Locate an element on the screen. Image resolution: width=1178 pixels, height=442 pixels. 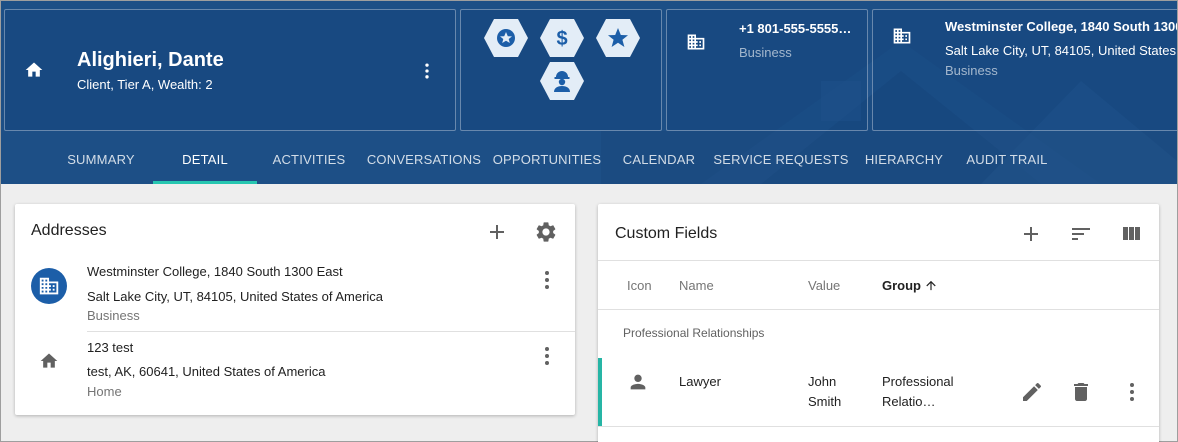
gear-icon is located at coordinates (546, 232).